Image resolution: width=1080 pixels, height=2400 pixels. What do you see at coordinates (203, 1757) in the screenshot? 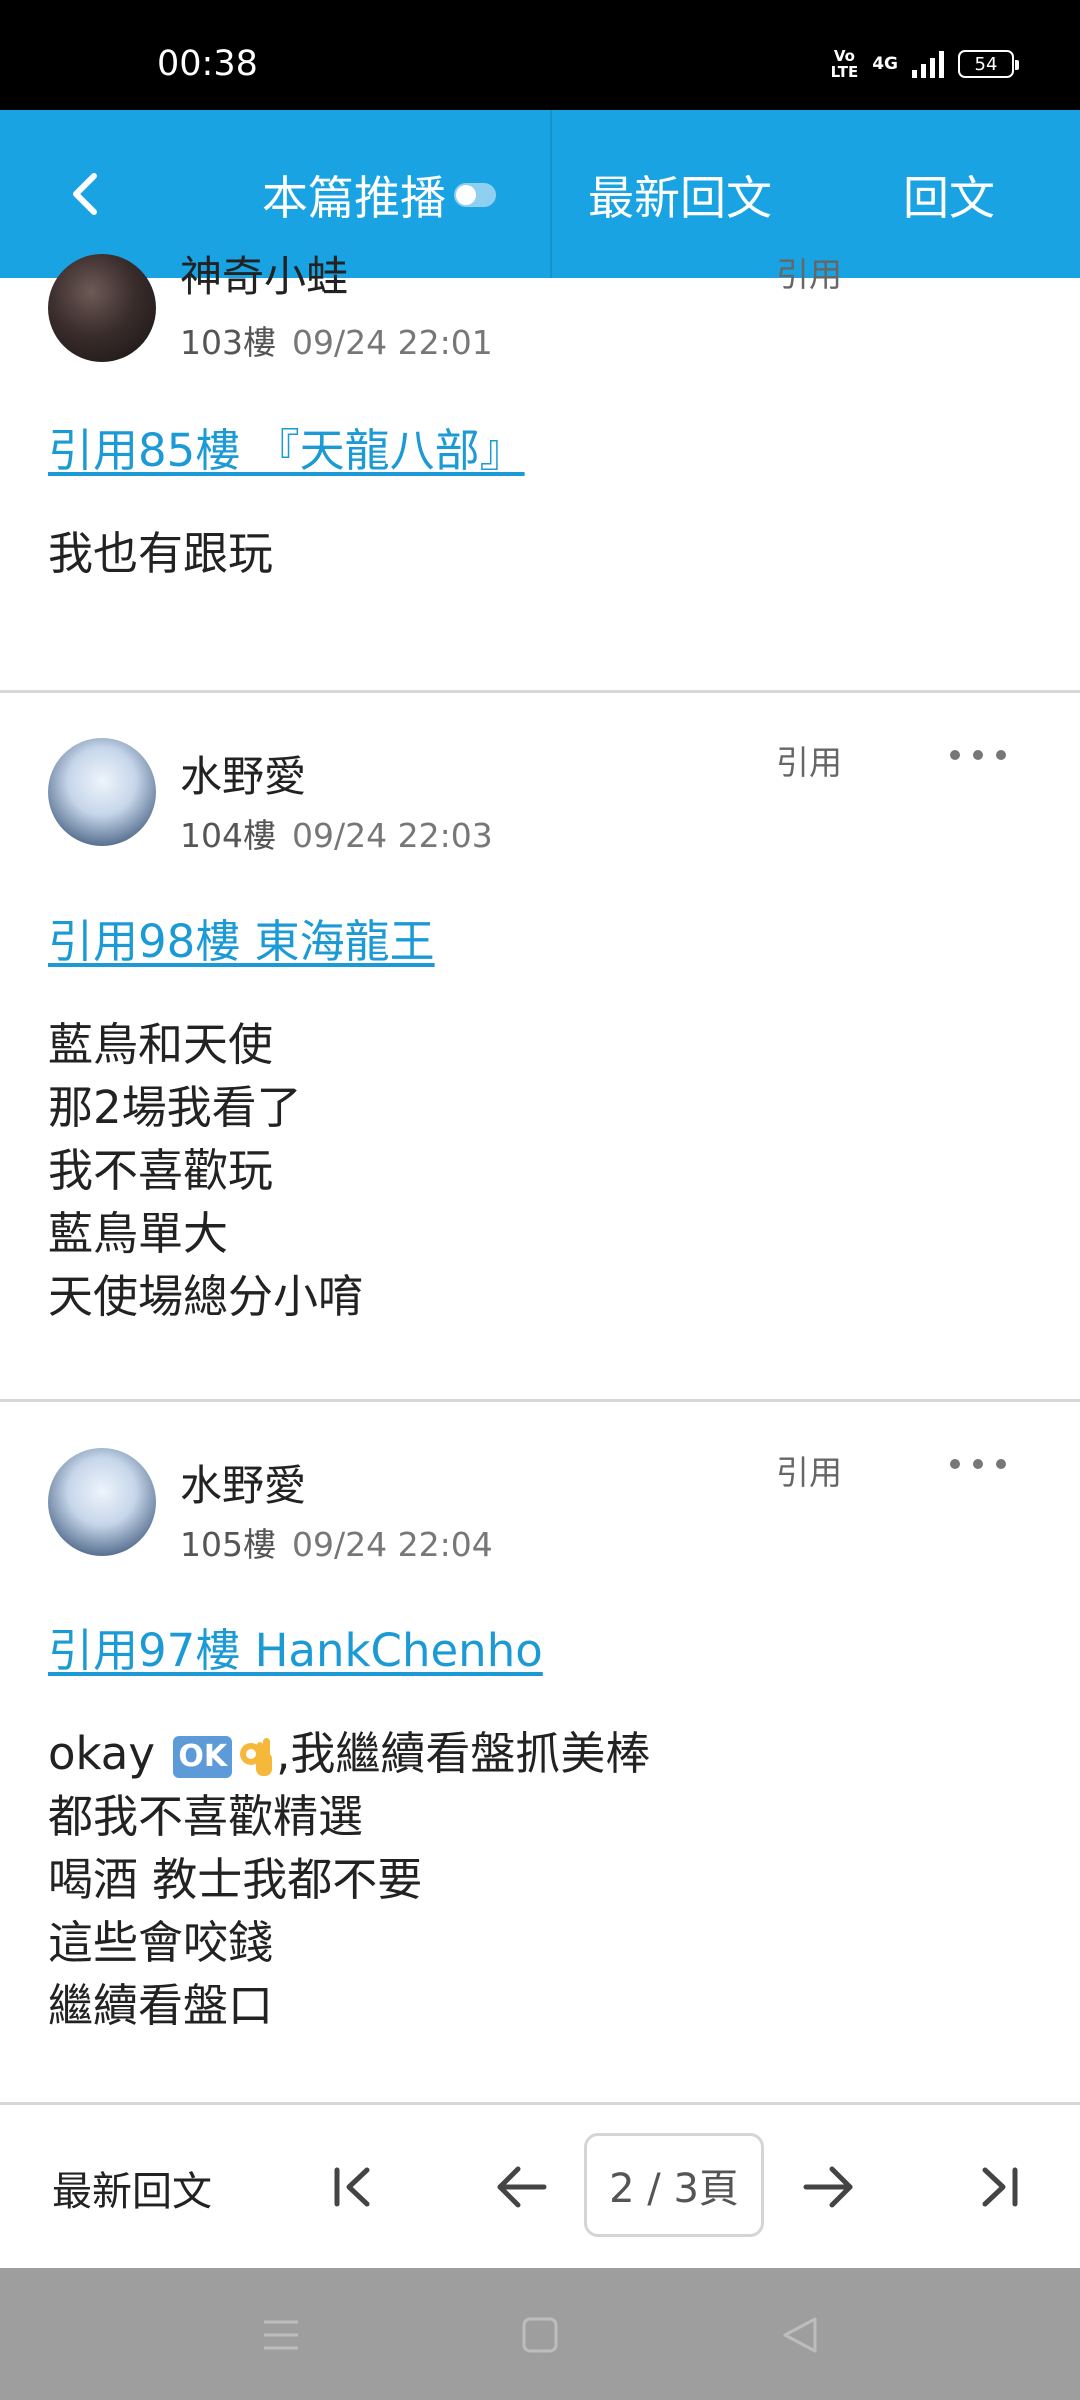
I see `ok-emoji-icon: OK` at bounding box center [203, 1757].